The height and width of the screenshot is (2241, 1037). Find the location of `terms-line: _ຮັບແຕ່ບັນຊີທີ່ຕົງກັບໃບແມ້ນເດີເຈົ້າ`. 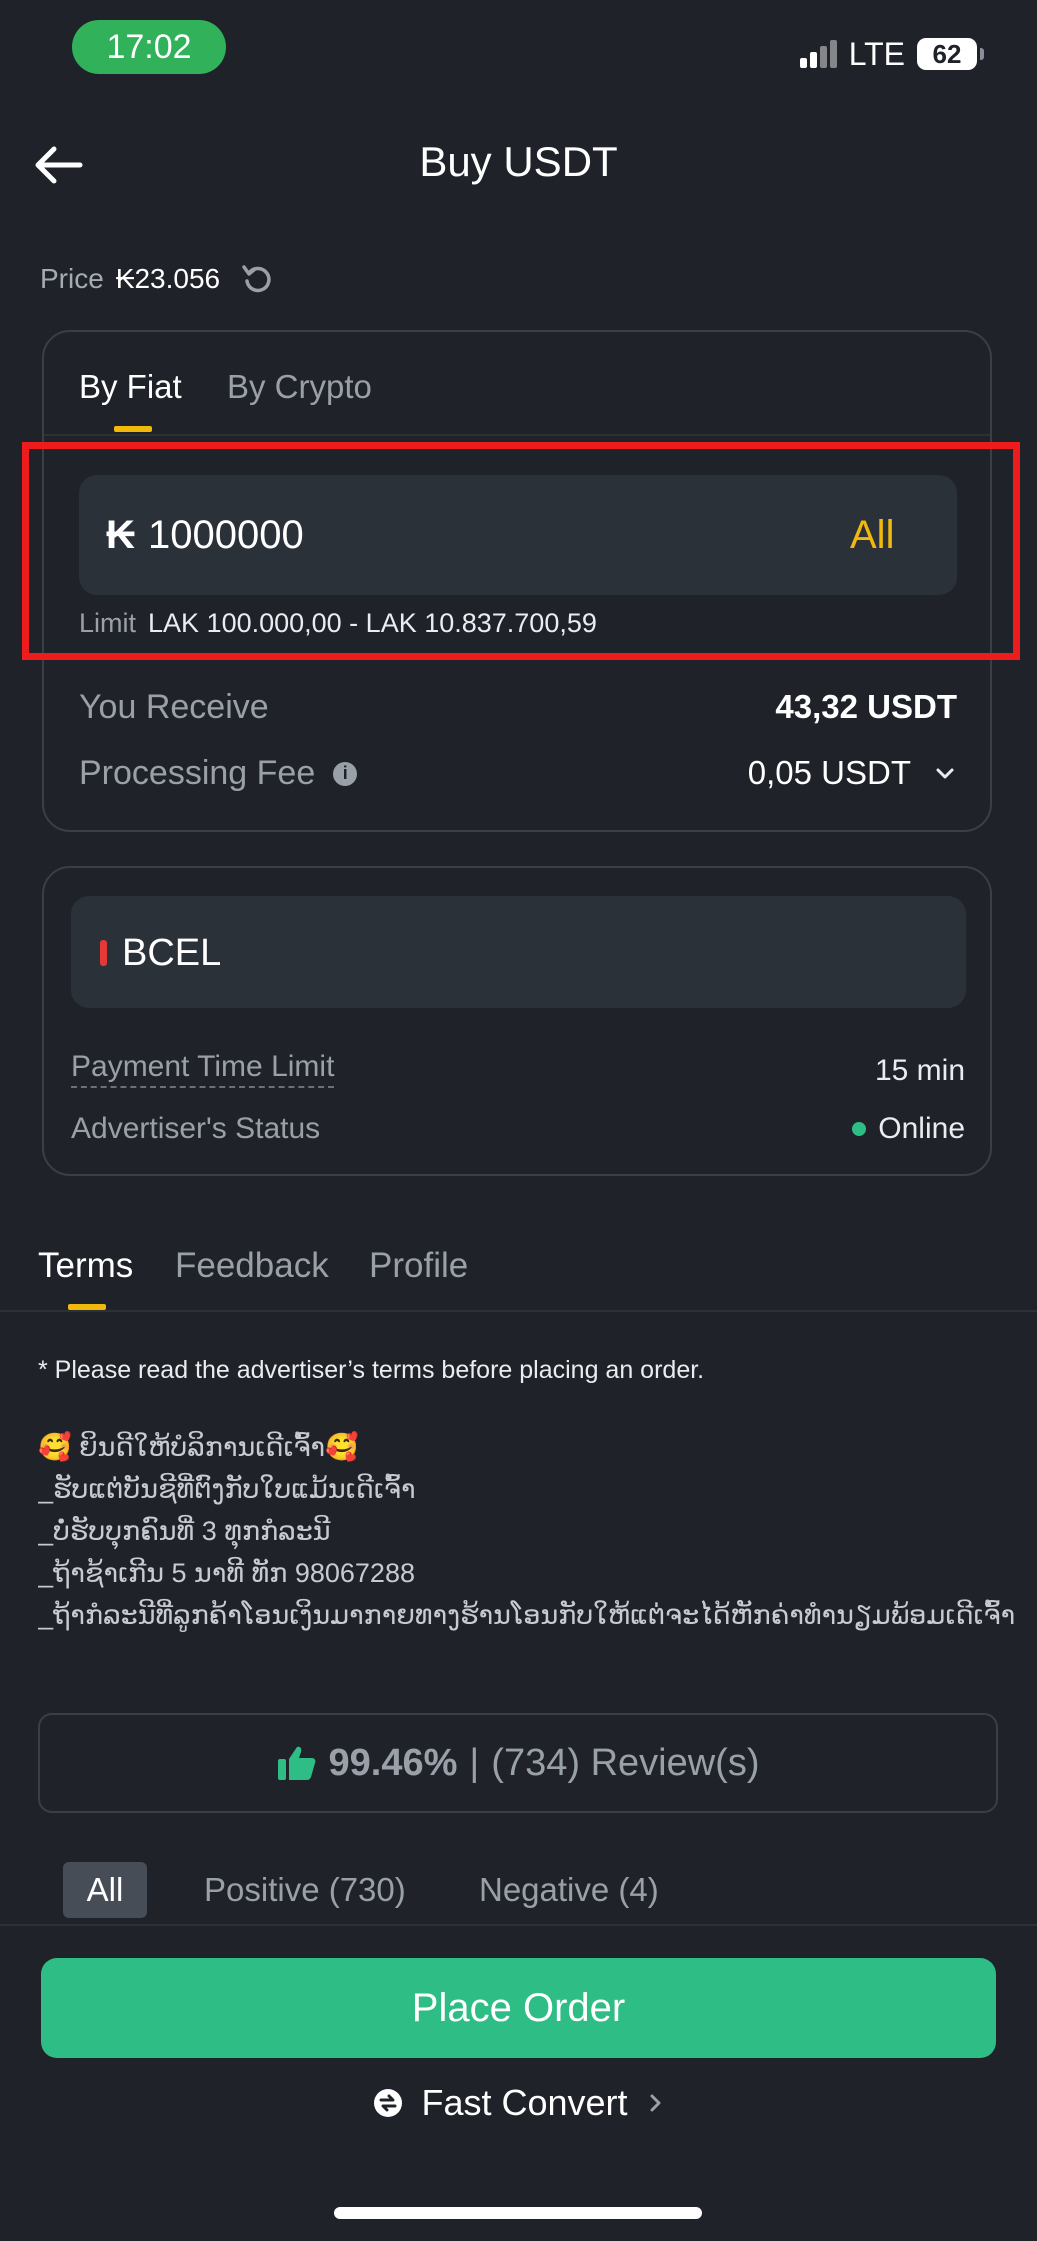

terms-line: _ຮັບແຕ່ບັນຊີທີ່ຕົງກັບໃບແມ້ນເດີເຈົ້າ is located at coordinates (227, 1489).